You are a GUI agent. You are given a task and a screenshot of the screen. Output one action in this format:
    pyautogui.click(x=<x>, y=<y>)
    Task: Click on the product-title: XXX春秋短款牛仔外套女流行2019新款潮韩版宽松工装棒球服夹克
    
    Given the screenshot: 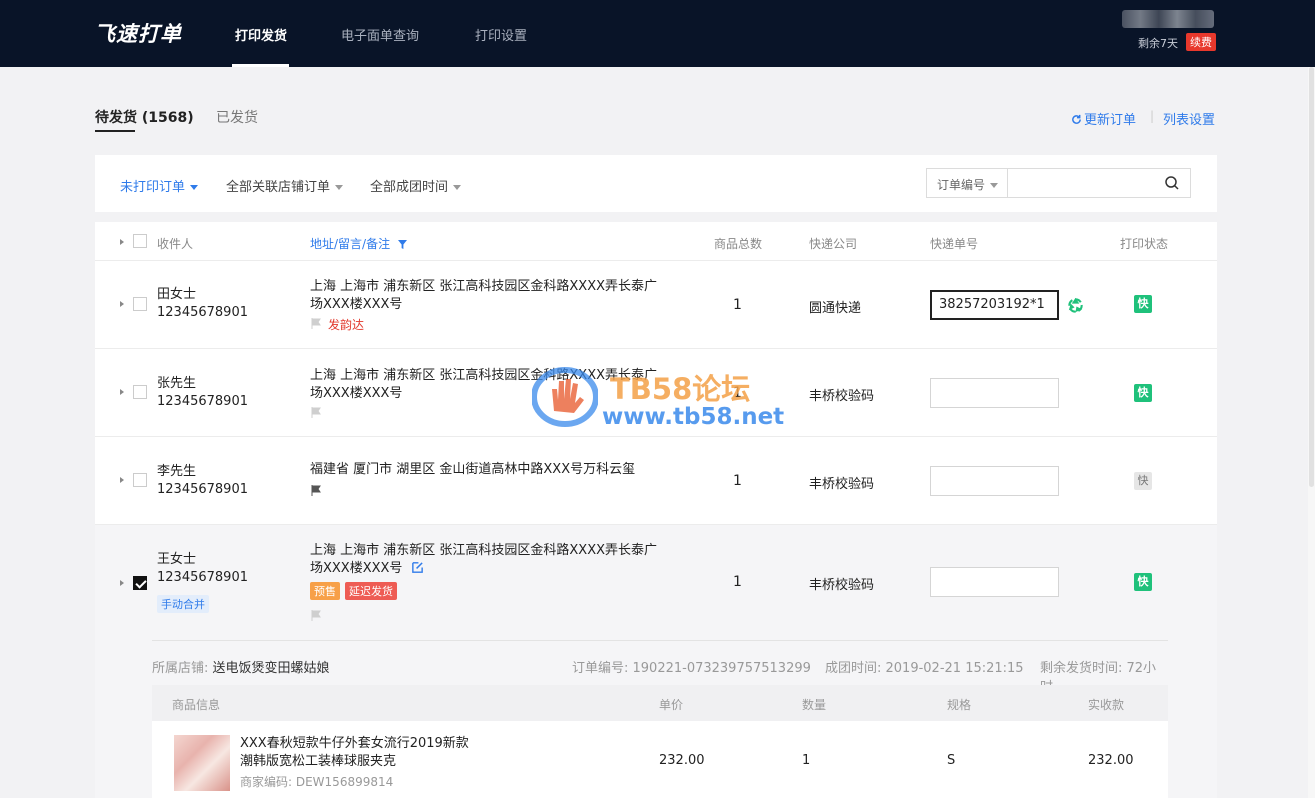 What is the action you would take?
    pyautogui.click(x=355, y=753)
    